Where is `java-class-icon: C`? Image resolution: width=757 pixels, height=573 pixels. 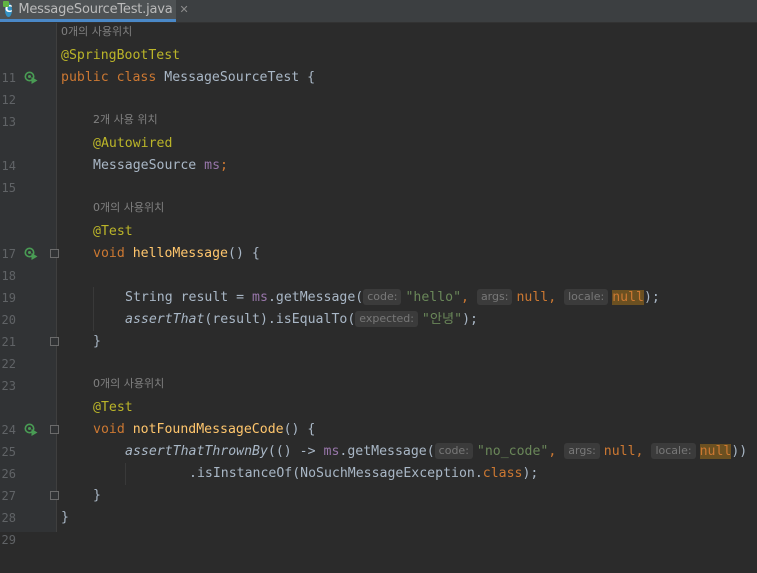 java-class-icon: C is located at coordinates (7, 8).